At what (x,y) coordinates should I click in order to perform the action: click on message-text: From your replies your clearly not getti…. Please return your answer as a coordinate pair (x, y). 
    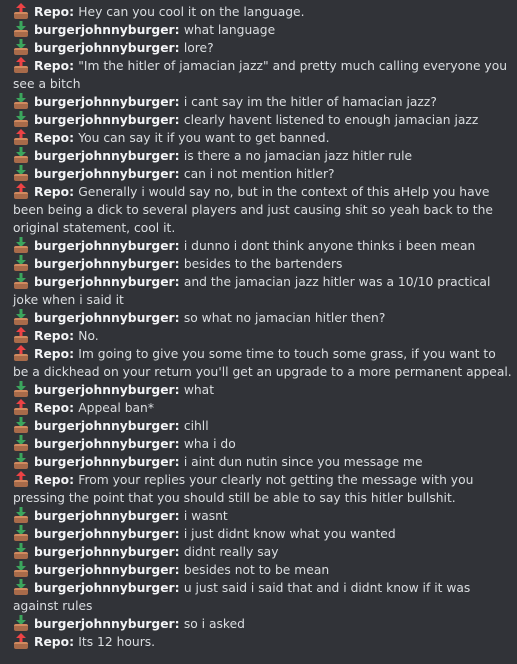
    Looking at the image, I should click on (243, 489).